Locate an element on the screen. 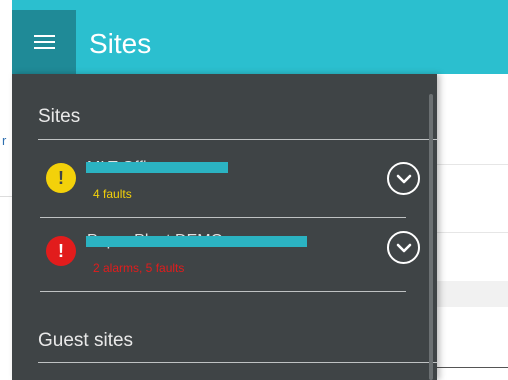 The height and width of the screenshot is (380, 508). background-fragment: r is located at coordinates (4, 140).